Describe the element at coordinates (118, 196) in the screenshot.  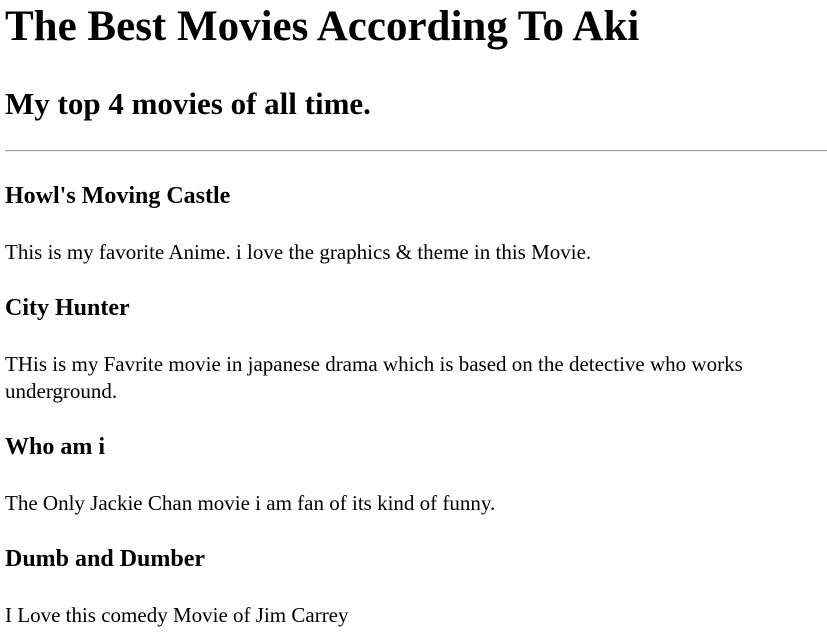
I see `movie-title-howls-moving-castle: Howl's Moving Castle` at that location.